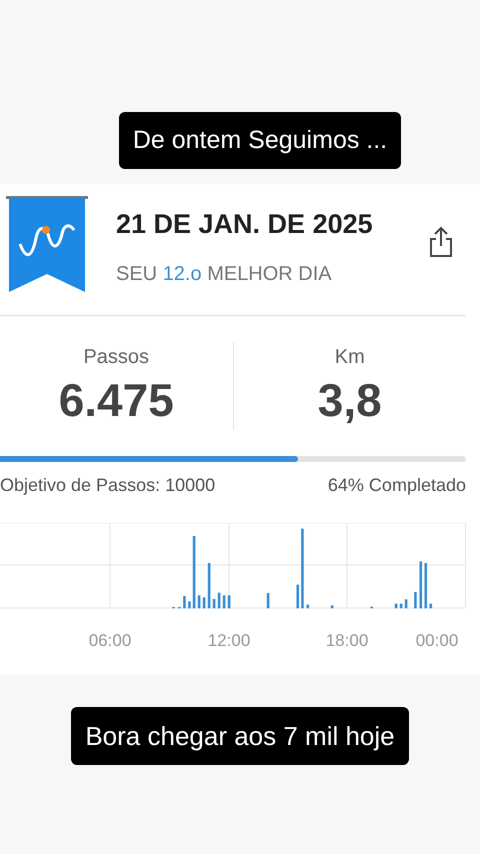 Image resolution: width=480 pixels, height=854 pixels. I want to click on best-day-subtitle: SEU 12.o MELHOR DIA, so click(224, 274).